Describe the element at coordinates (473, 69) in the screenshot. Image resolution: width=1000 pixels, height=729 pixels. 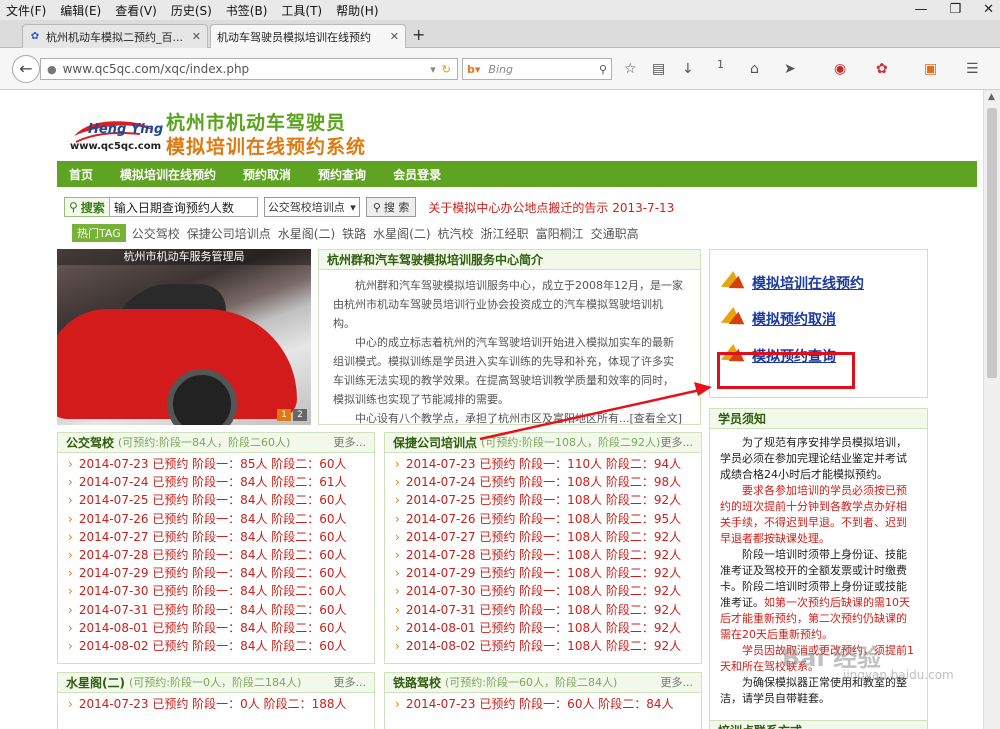
I see `bing-icon: b▾` at that location.